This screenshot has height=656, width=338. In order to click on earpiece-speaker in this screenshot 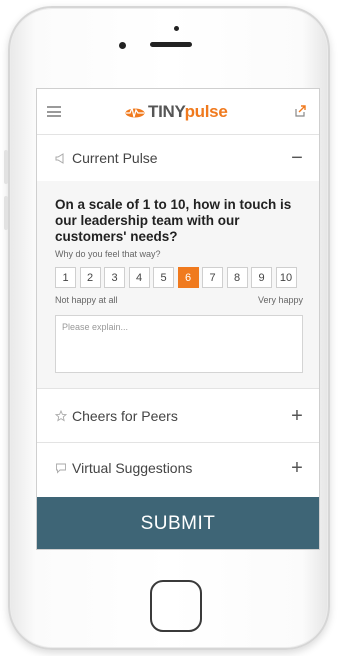, I will do `click(171, 44)`.